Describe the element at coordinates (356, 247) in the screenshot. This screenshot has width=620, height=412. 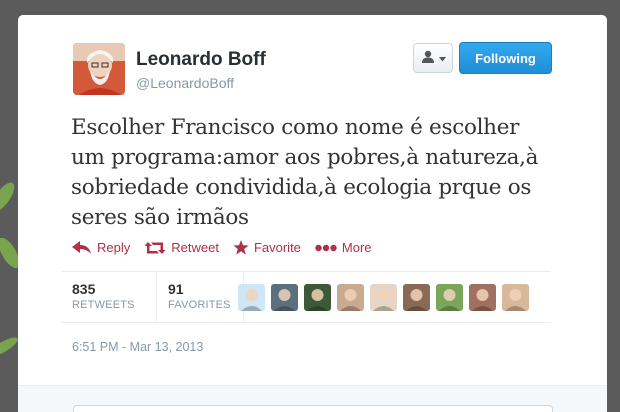
I see `more-label: More` at that location.